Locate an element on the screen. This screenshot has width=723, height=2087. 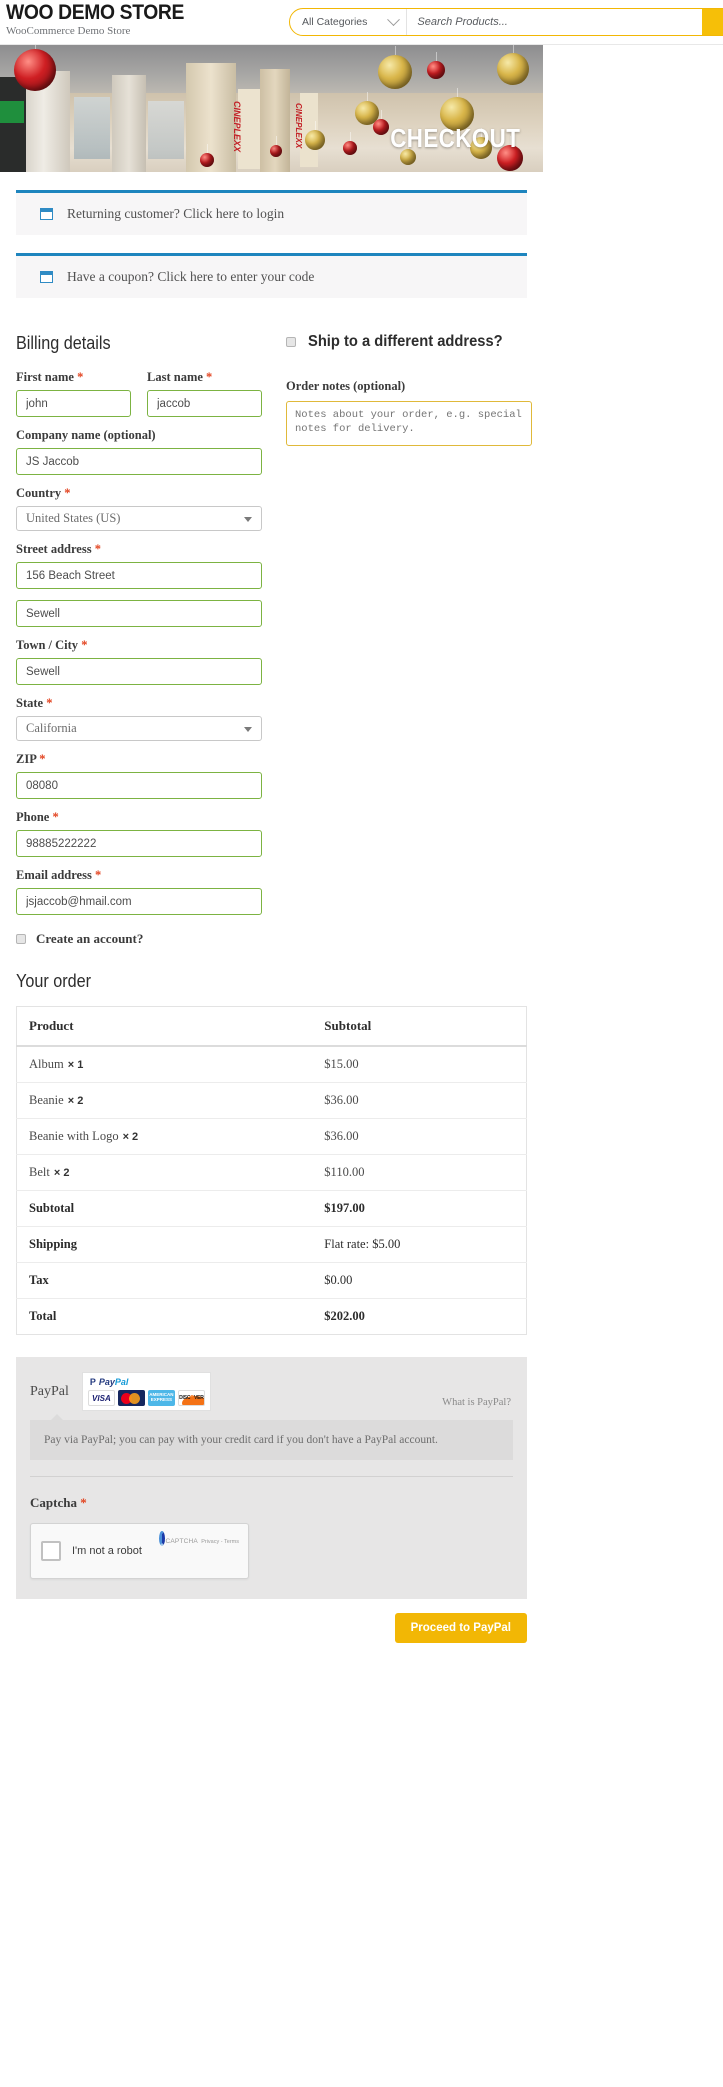
category-select-label: All Categories is located at coordinates (335, 22).